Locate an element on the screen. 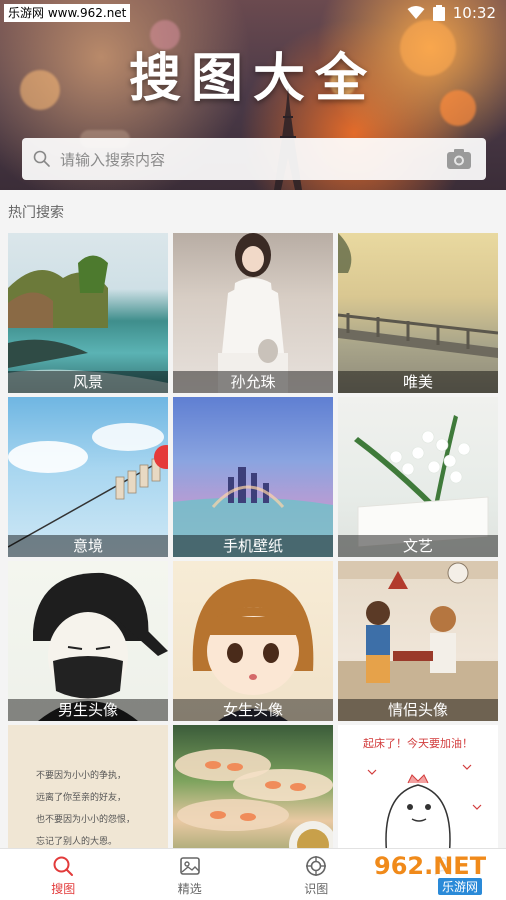 The width and height of the screenshot is (506, 900). watermark-sub: 乐游网 is located at coordinates (460, 886).